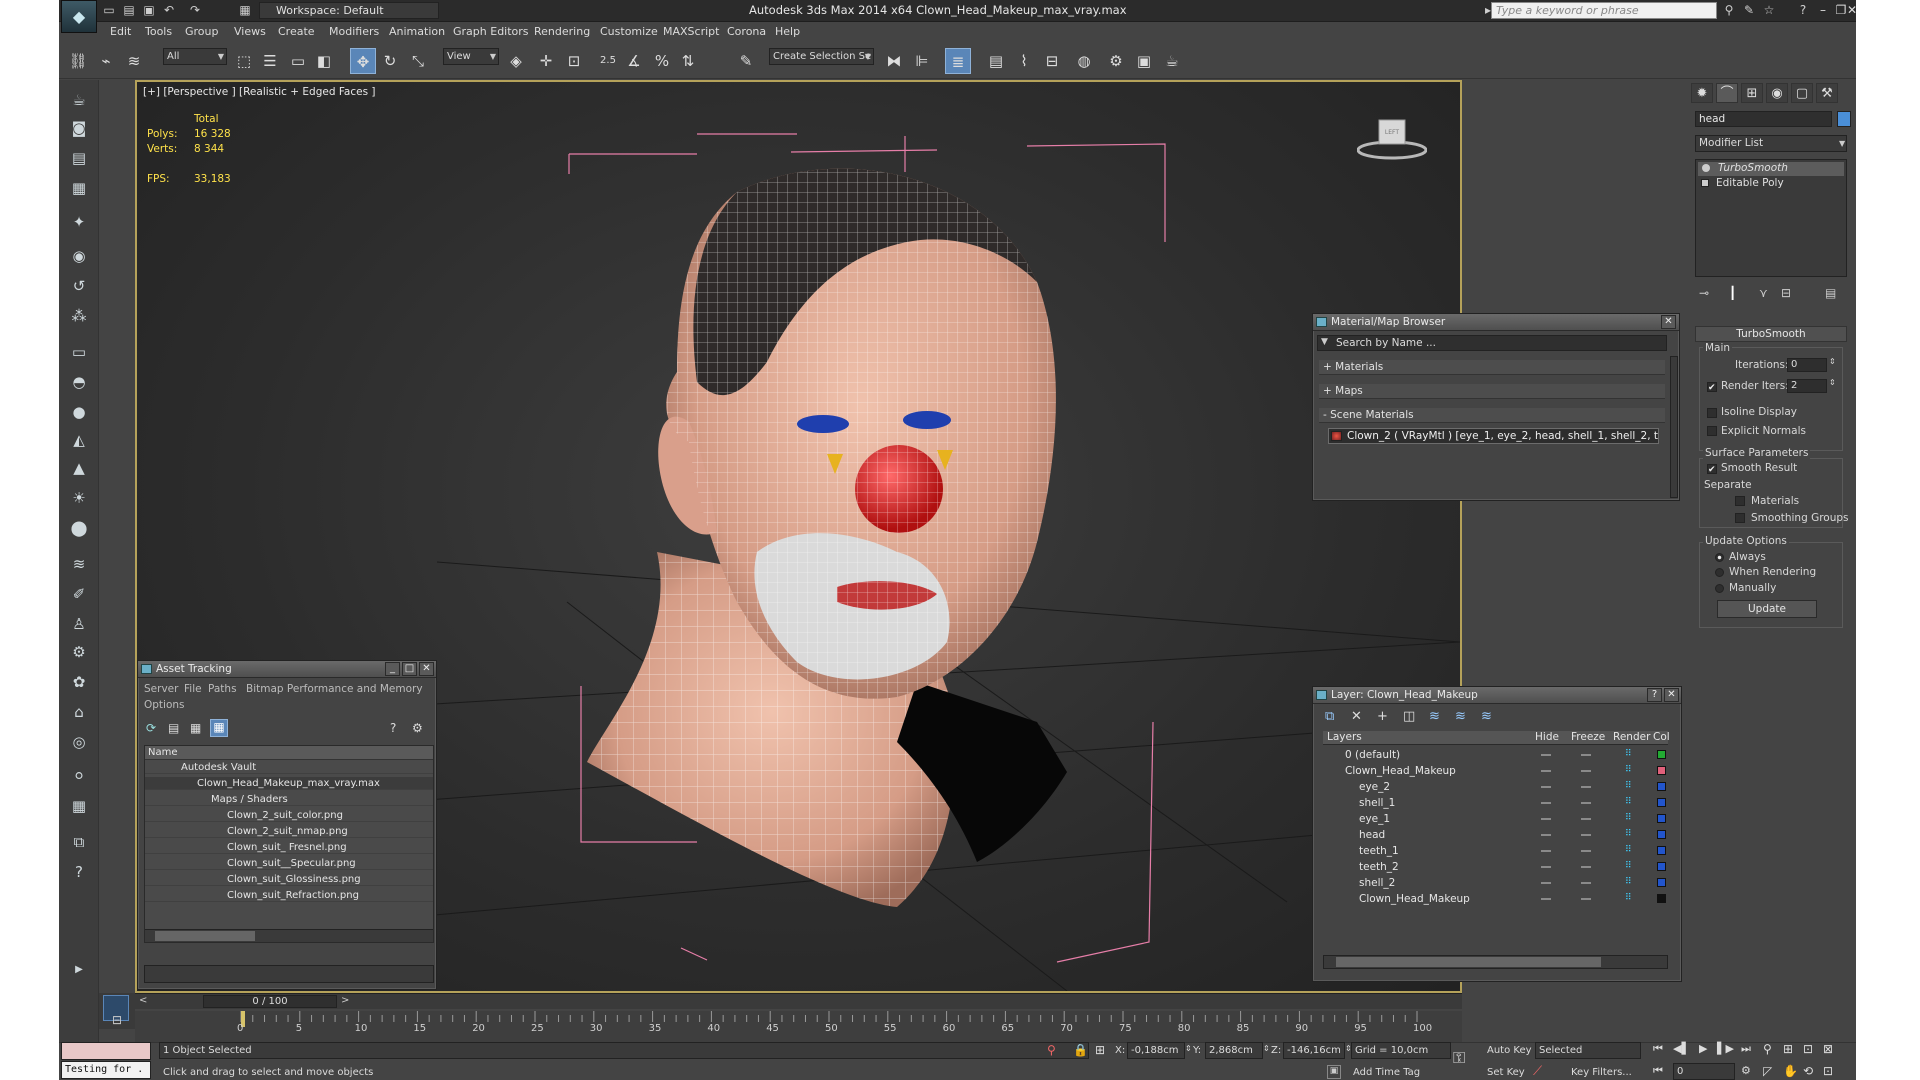 The image size is (1920, 1080). I want to click on layer-close-icon: ✕, so click(1671, 695).